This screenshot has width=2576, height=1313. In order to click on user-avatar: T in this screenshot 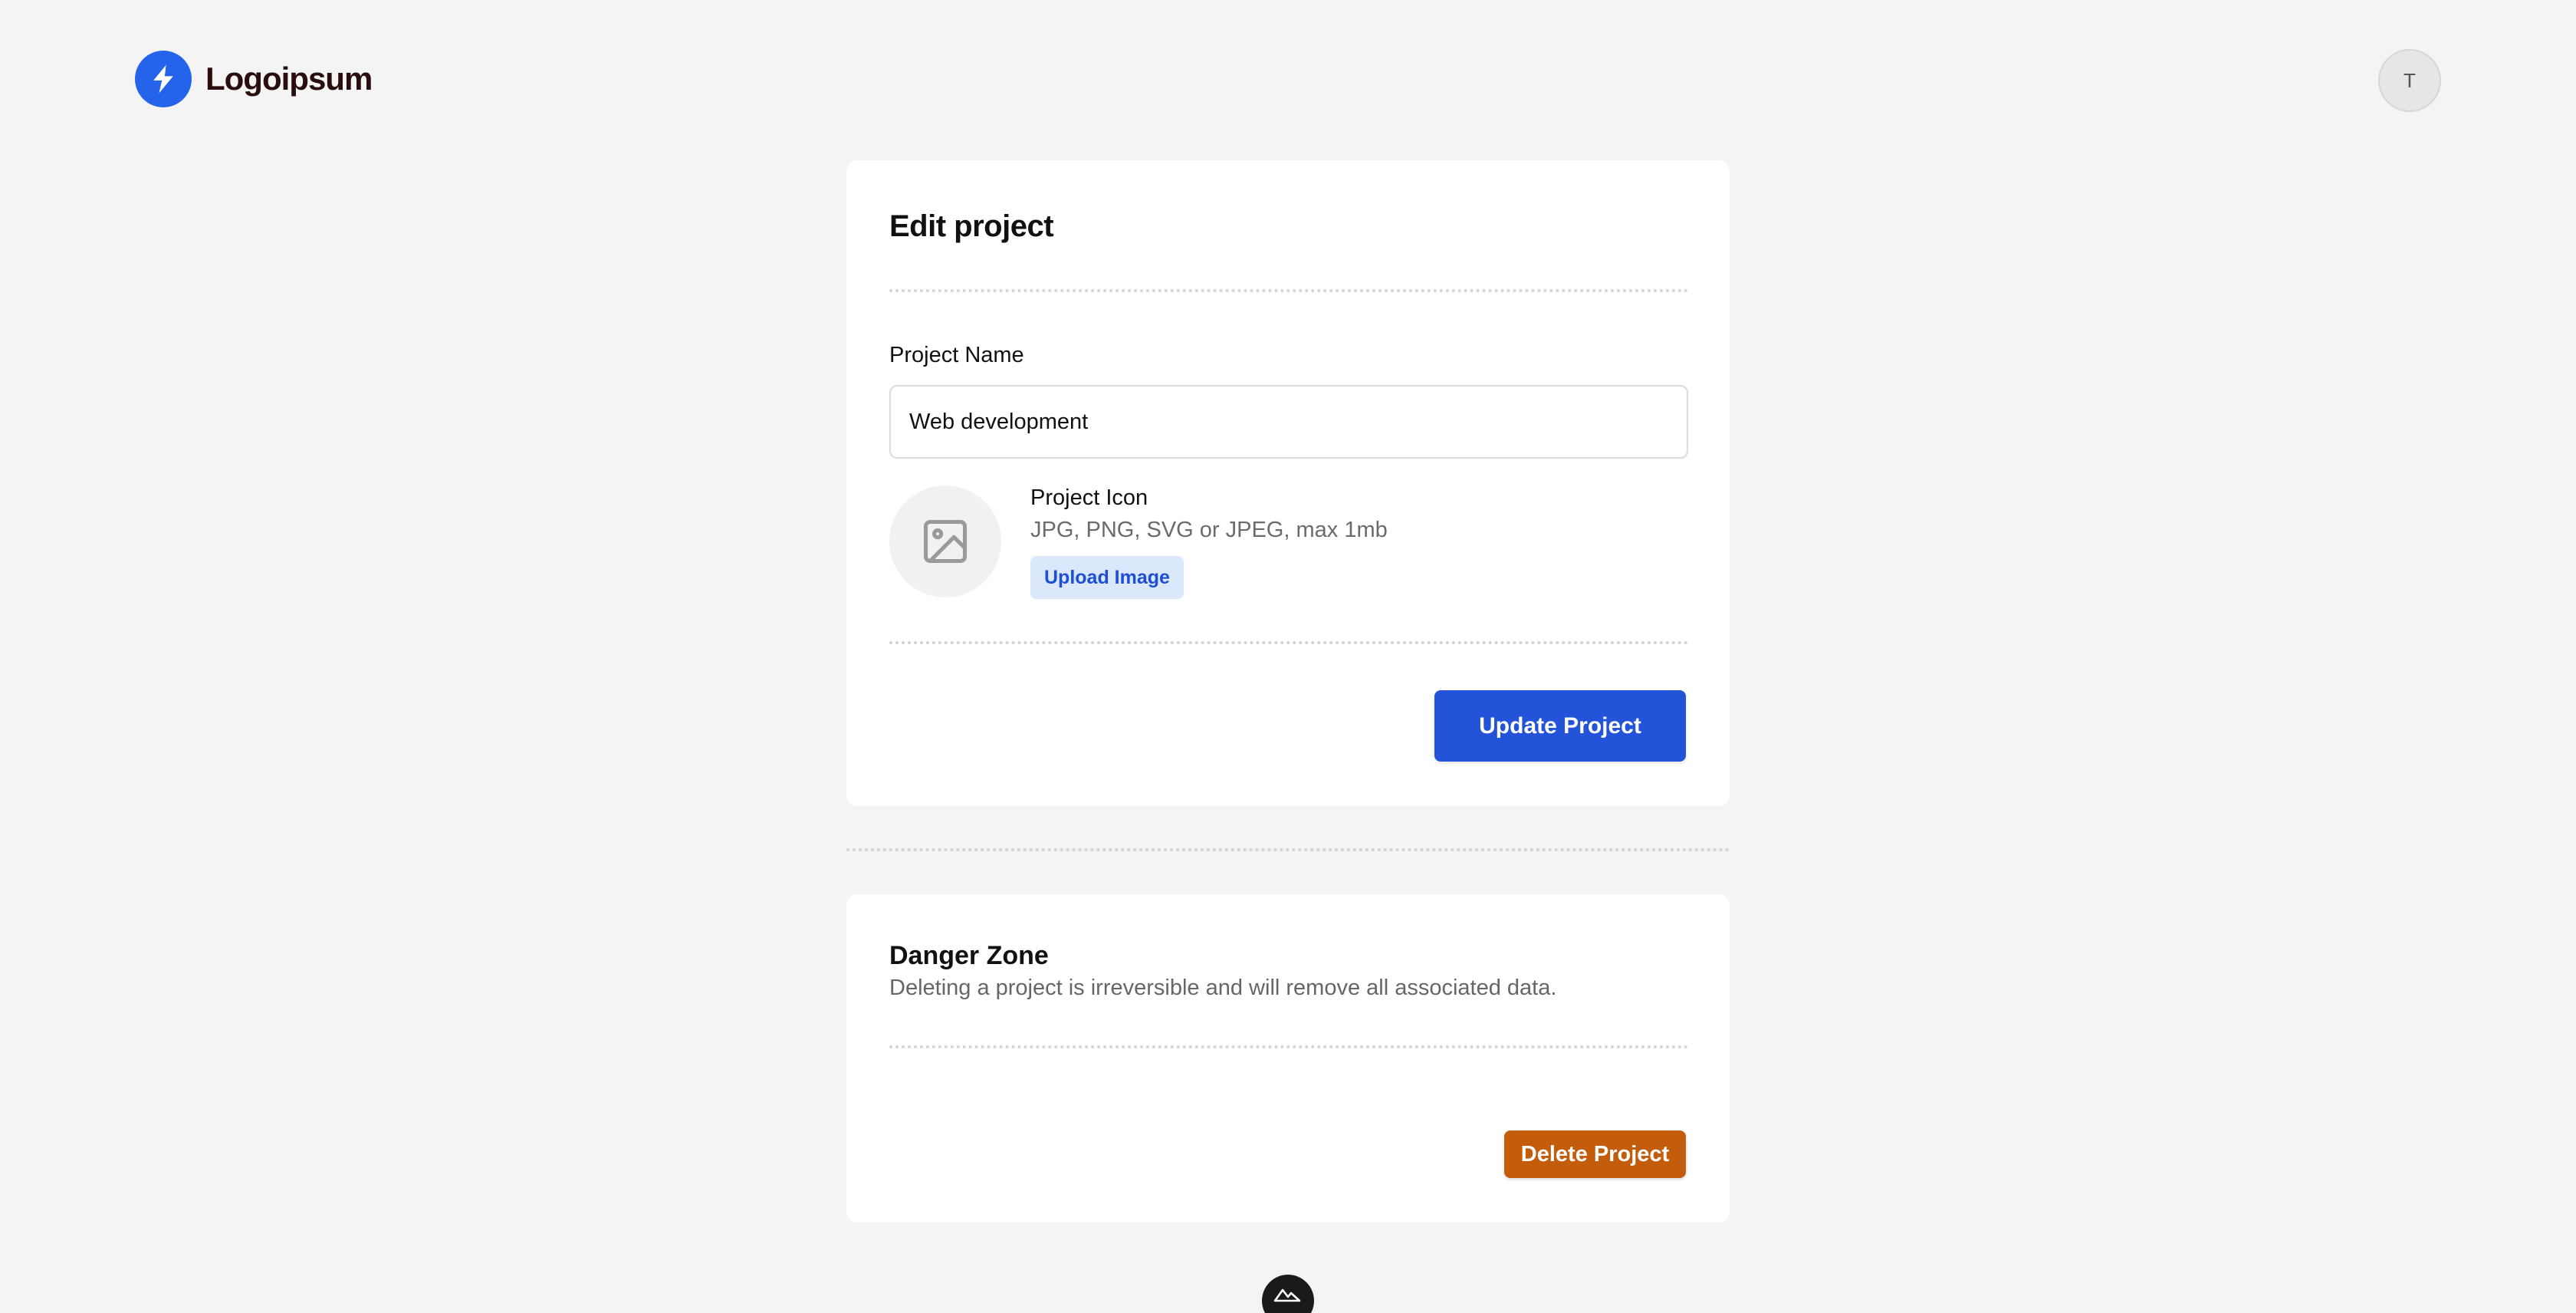, I will do `click(2410, 80)`.